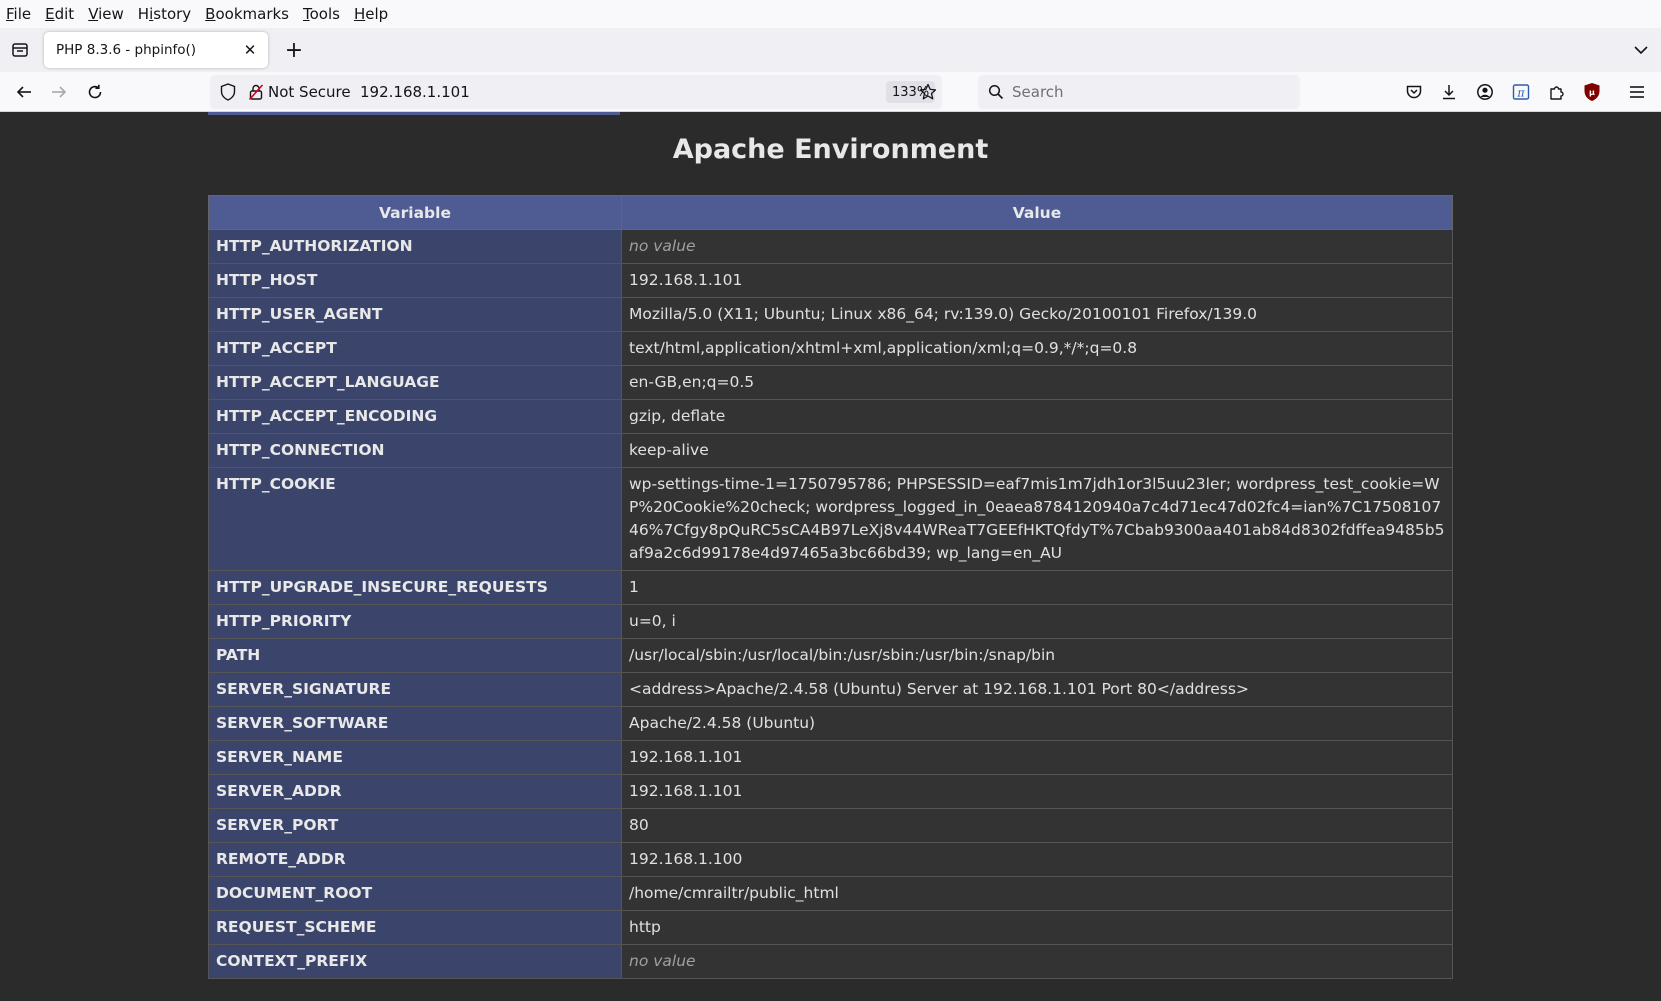 The height and width of the screenshot is (1001, 1661). I want to click on variable-name-cell: HTTP_PRIORITY, so click(415, 621).